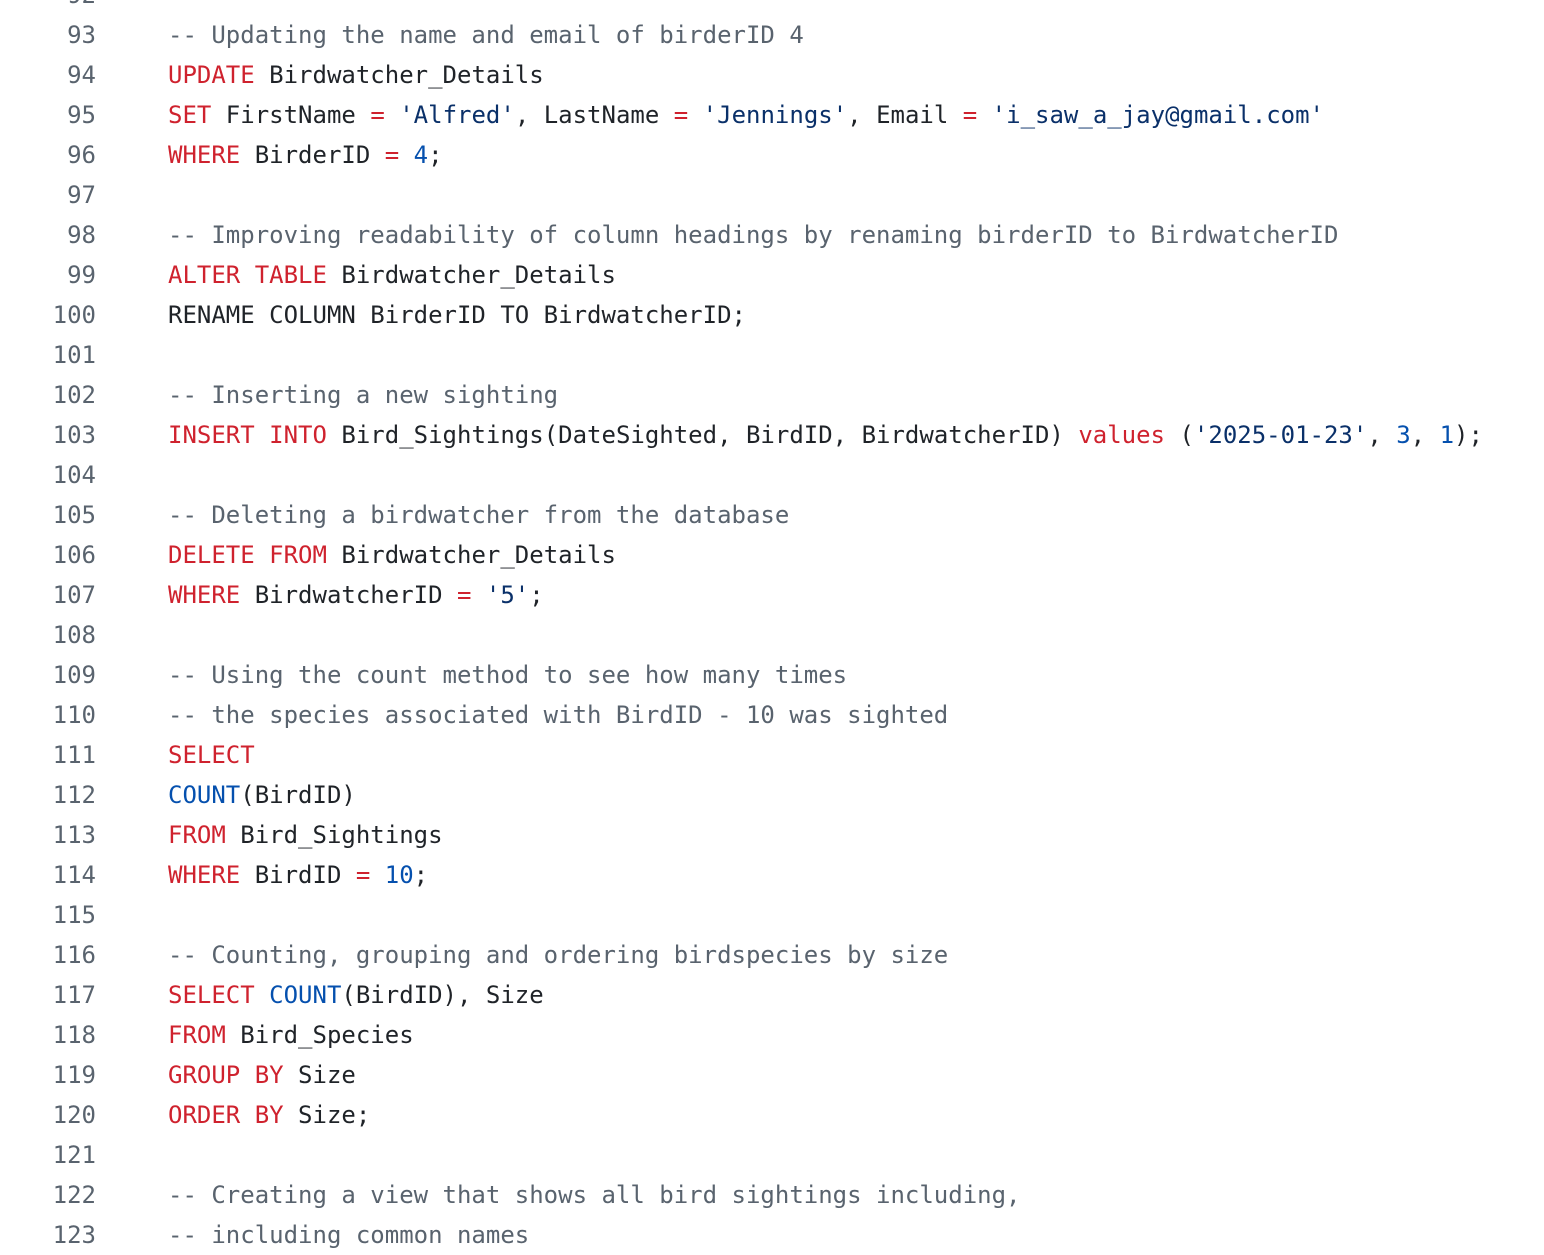  Describe the element at coordinates (197, 835) in the screenshot. I see `code-token-keyword: FROM` at that location.